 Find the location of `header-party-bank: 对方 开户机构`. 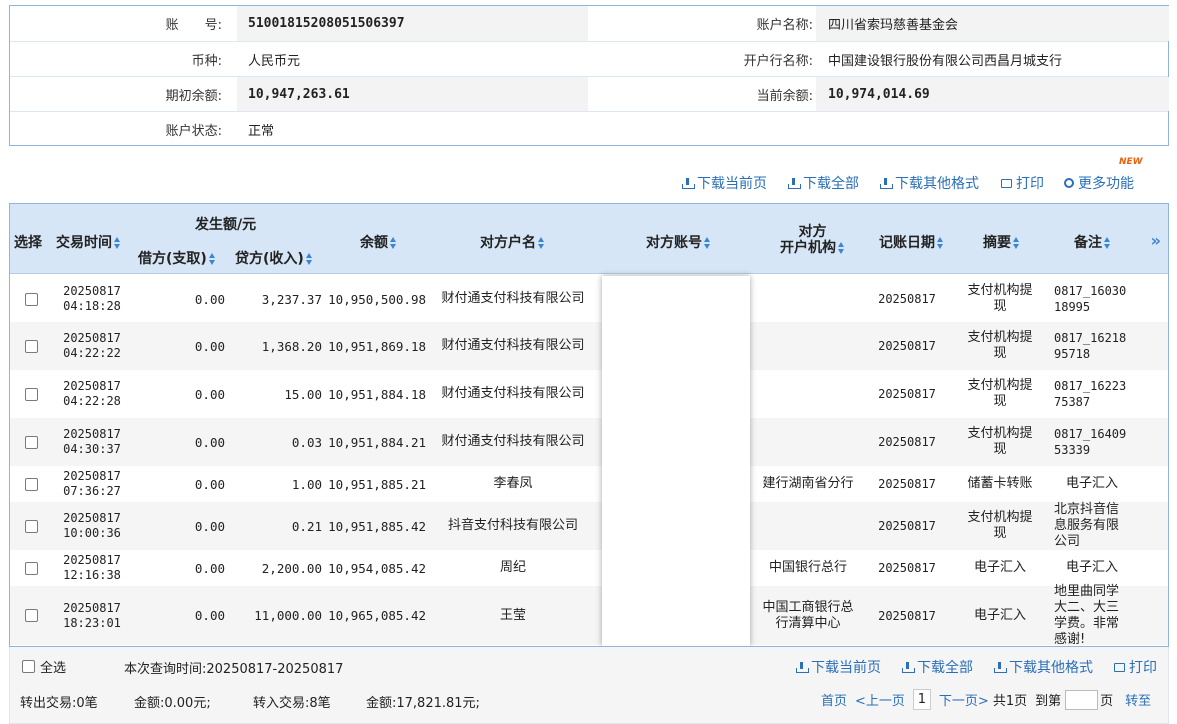

header-party-bank: 对方 开户机构 is located at coordinates (812, 240).